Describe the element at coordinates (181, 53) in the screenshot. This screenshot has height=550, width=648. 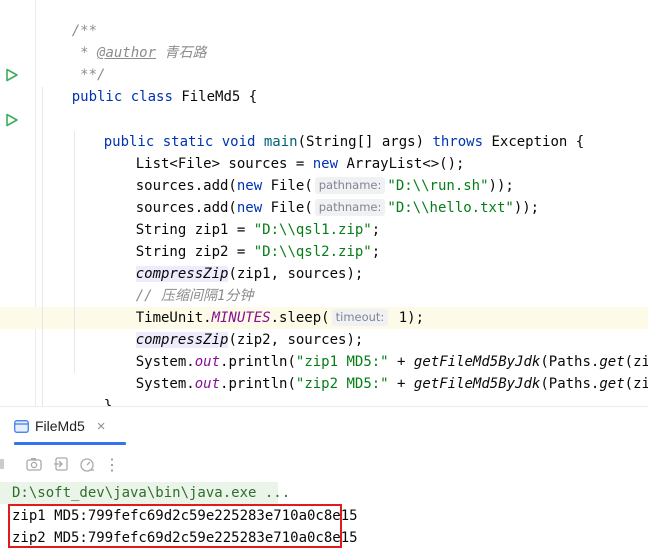
I see `comment-text: 青石路` at that location.